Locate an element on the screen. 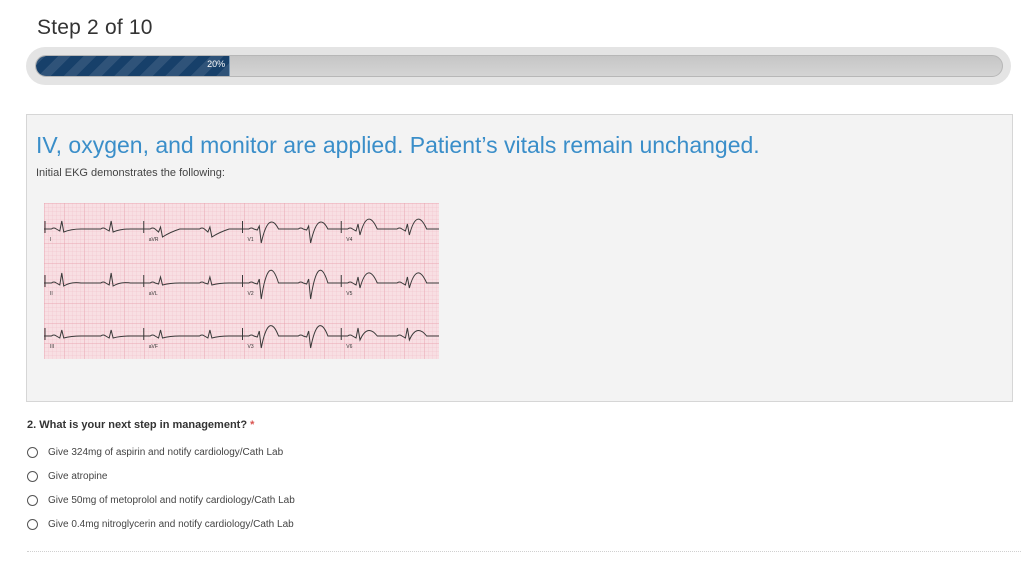 Image resolution: width=1021 pixels, height=563 pixels. ekg-tracing: IaVR V1 V4 II aVL V2 V5 III aVF V3 V6 is located at coordinates (241, 281).